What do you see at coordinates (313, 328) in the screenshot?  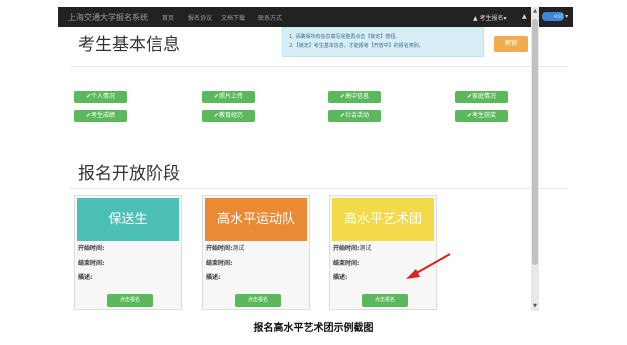 I see `figure-caption: 报名高水平艺术团示例截图` at bounding box center [313, 328].